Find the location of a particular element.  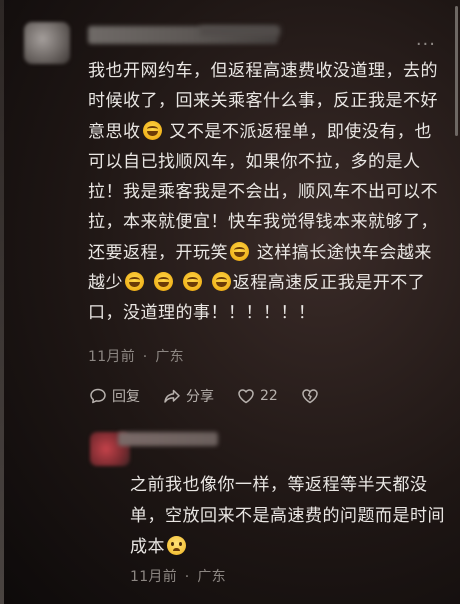

worried-face-icon is located at coordinates (176, 545).